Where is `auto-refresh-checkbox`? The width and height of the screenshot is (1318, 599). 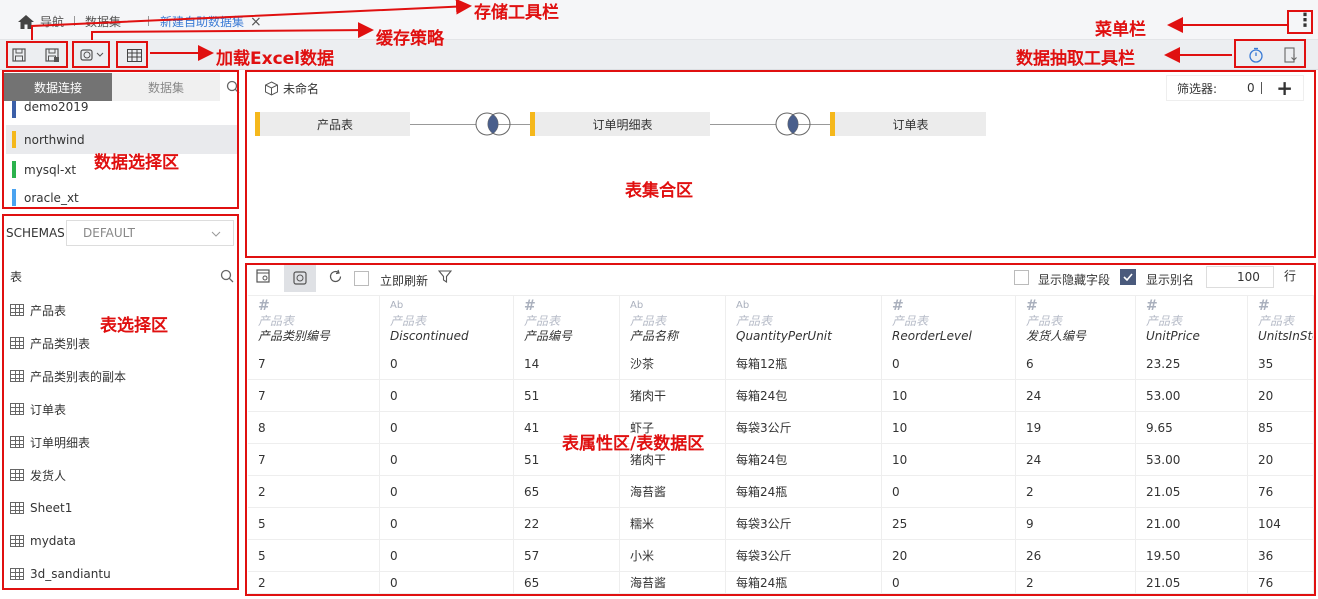
auto-refresh-checkbox is located at coordinates (361, 278).